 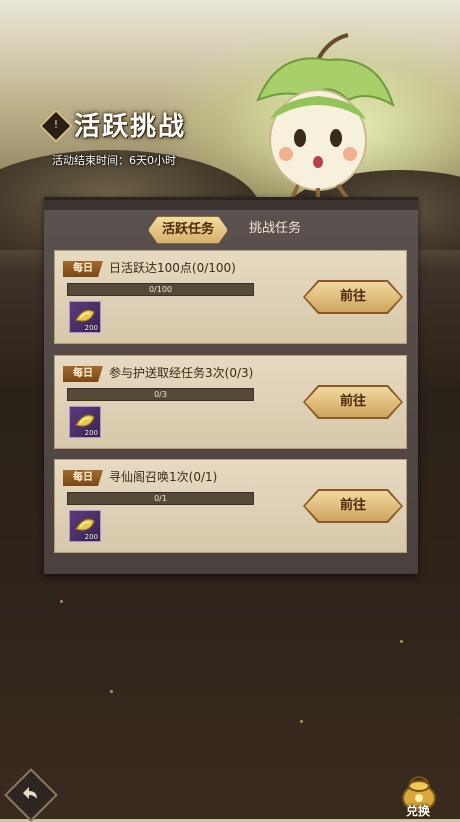 What do you see at coordinates (230, 506) in the screenshot?
I see `task-card: 每日 寻仙阁召唤1次(0/1) 0/1 200 前往` at bounding box center [230, 506].